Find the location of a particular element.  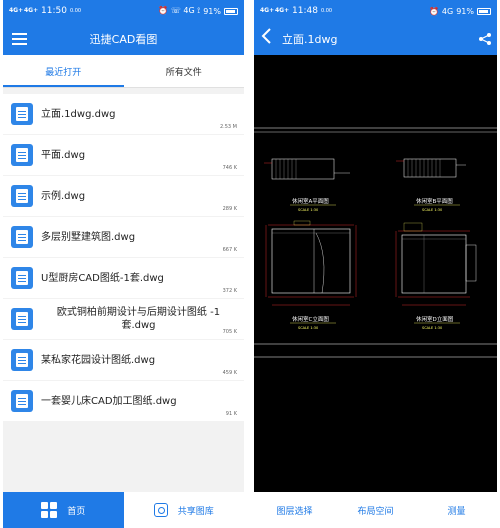

nav-shared-label: 共享图库 is located at coordinates (195, 511).